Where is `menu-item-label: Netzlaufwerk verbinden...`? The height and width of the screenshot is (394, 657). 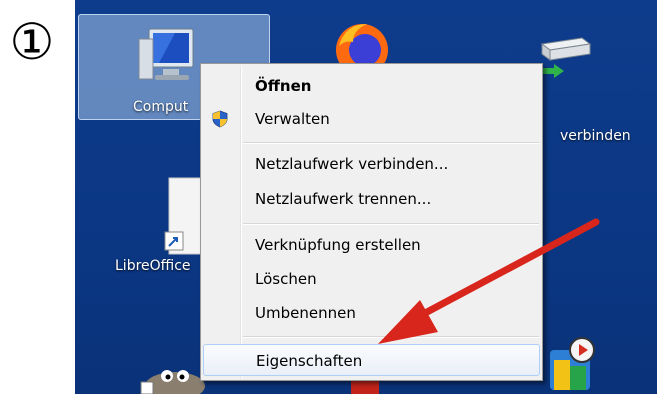 menu-item-label: Netzlaufwerk verbinden... is located at coordinates (352, 164).